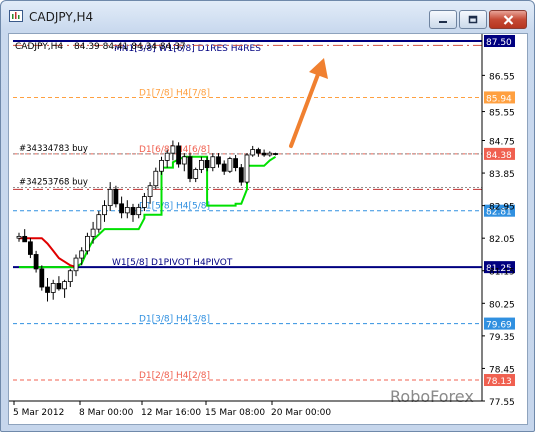 The image size is (535, 432). What do you see at coordinates (305, 107) in the screenshot?
I see `direction-arrow-shaft` at bounding box center [305, 107].